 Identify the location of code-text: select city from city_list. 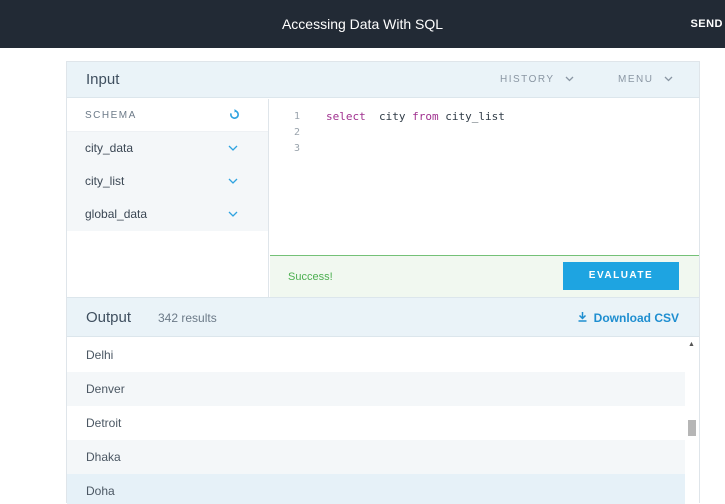
(415, 117).